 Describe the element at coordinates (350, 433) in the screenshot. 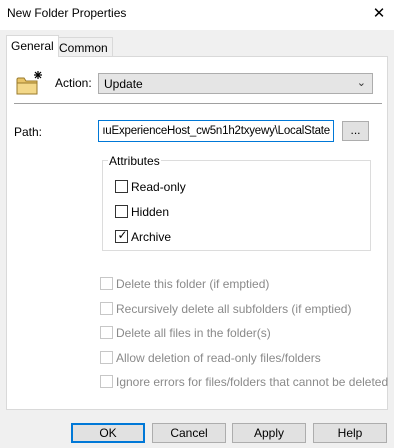

I see `help-button: Help` at that location.